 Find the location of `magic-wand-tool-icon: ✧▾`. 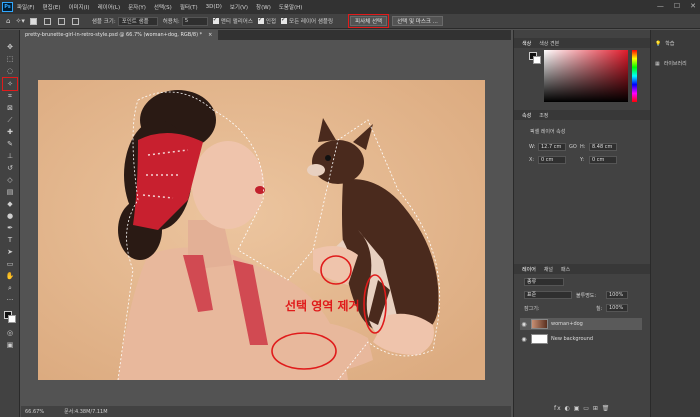

magic-wand-tool-icon: ✧▾ is located at coordinates (19, 21).